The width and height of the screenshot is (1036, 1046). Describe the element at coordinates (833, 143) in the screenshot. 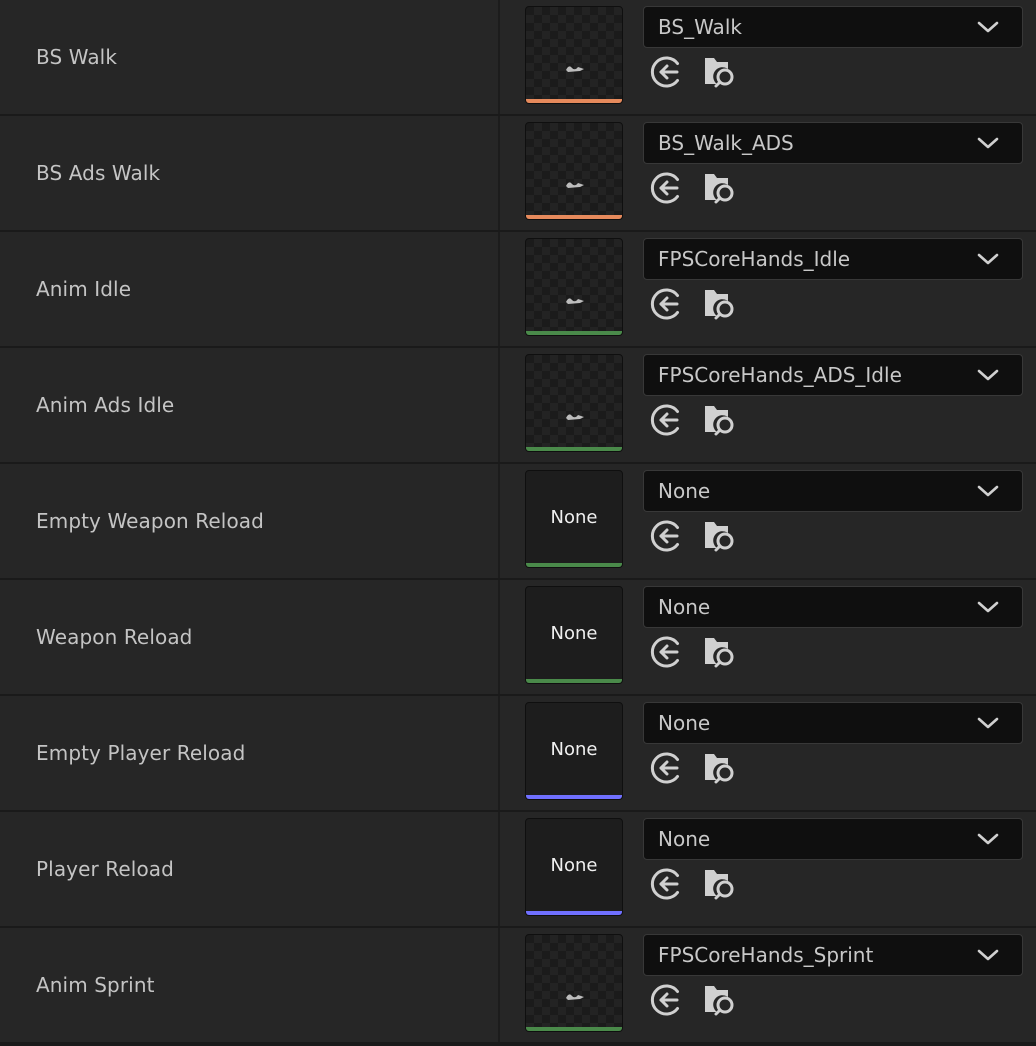

I see `asset-picker-combo: BS_Walk_ADS` at that location.